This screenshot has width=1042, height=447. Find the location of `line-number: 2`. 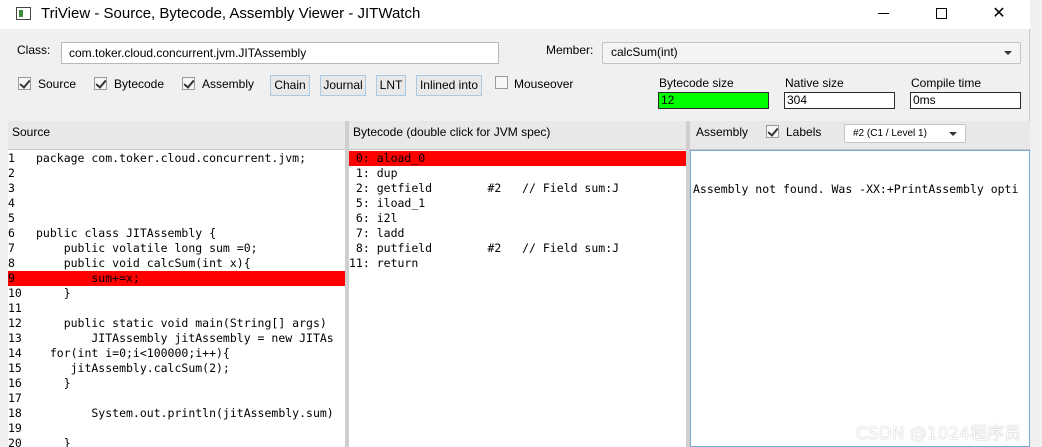

line-number: 2 is located at coordinates (11, 173).